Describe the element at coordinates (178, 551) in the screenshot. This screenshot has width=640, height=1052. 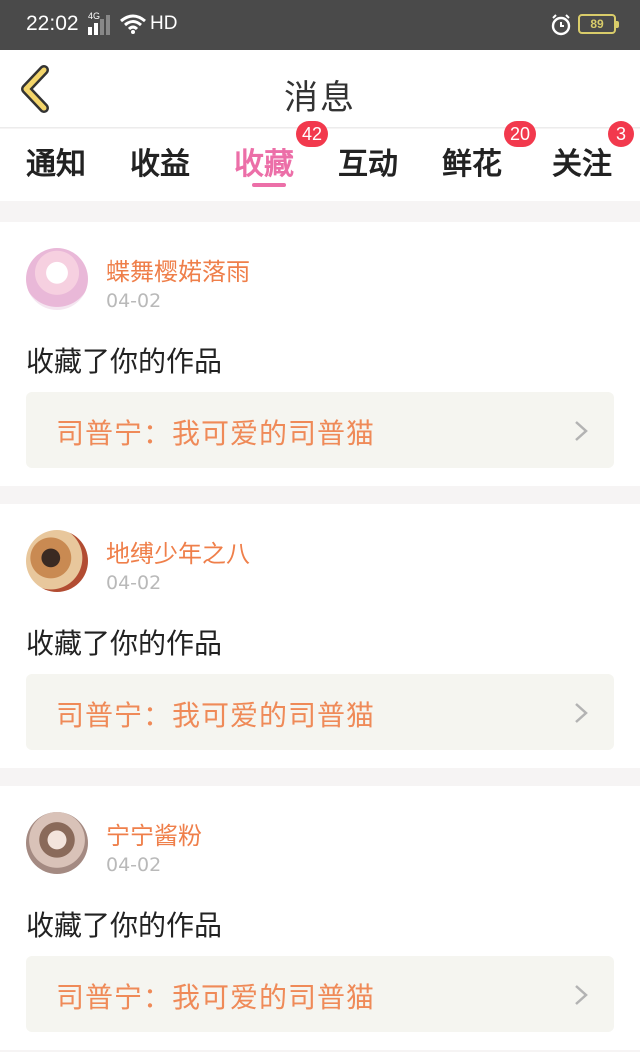
I see `username: 地缚少年之八` at that location.